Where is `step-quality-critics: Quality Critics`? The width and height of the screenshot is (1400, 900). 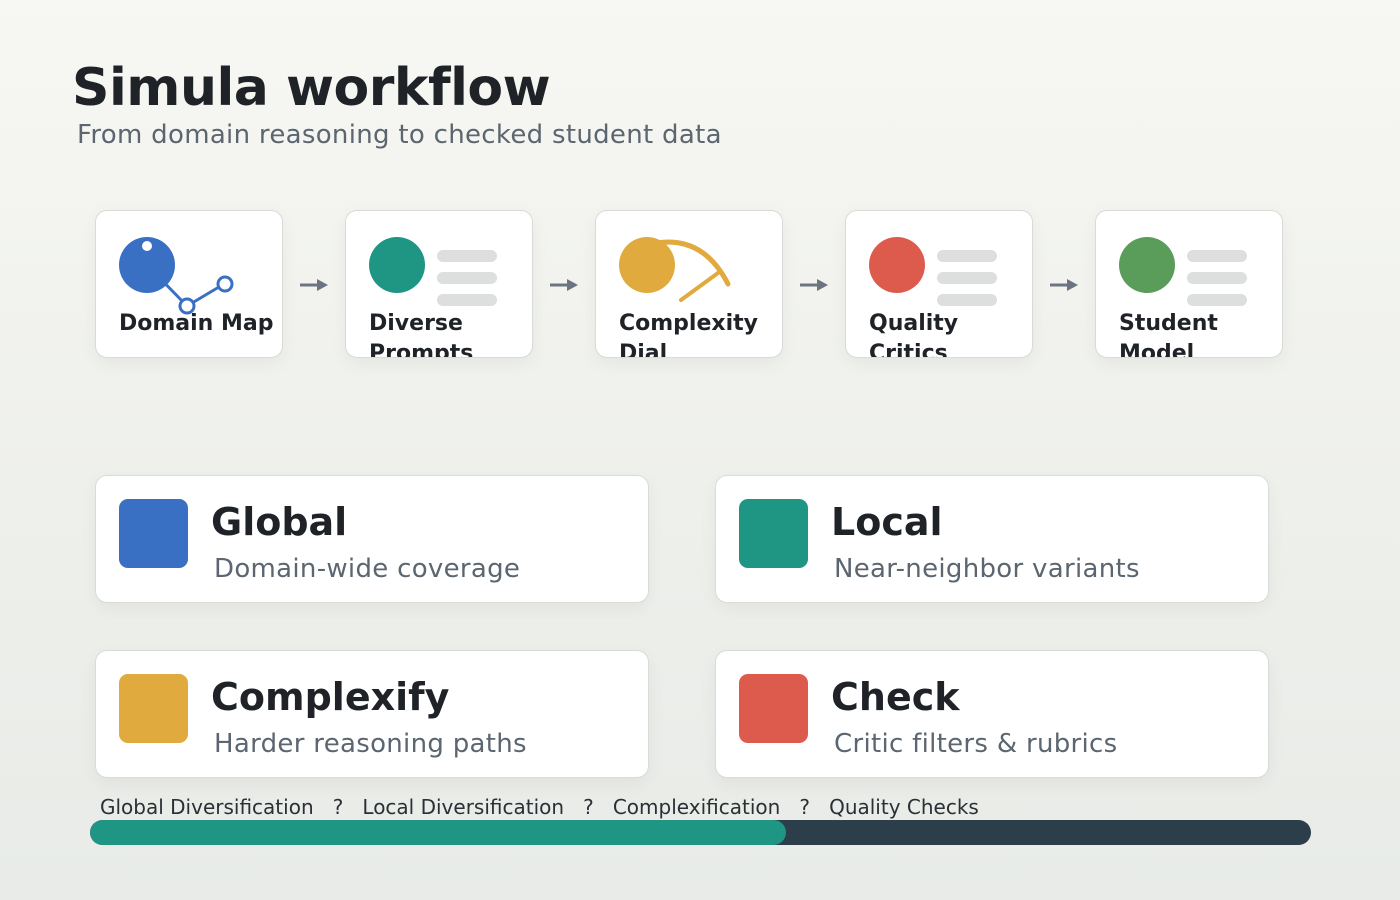 step-quality-critics: Quality Critics is located at coordinates (939, 284).